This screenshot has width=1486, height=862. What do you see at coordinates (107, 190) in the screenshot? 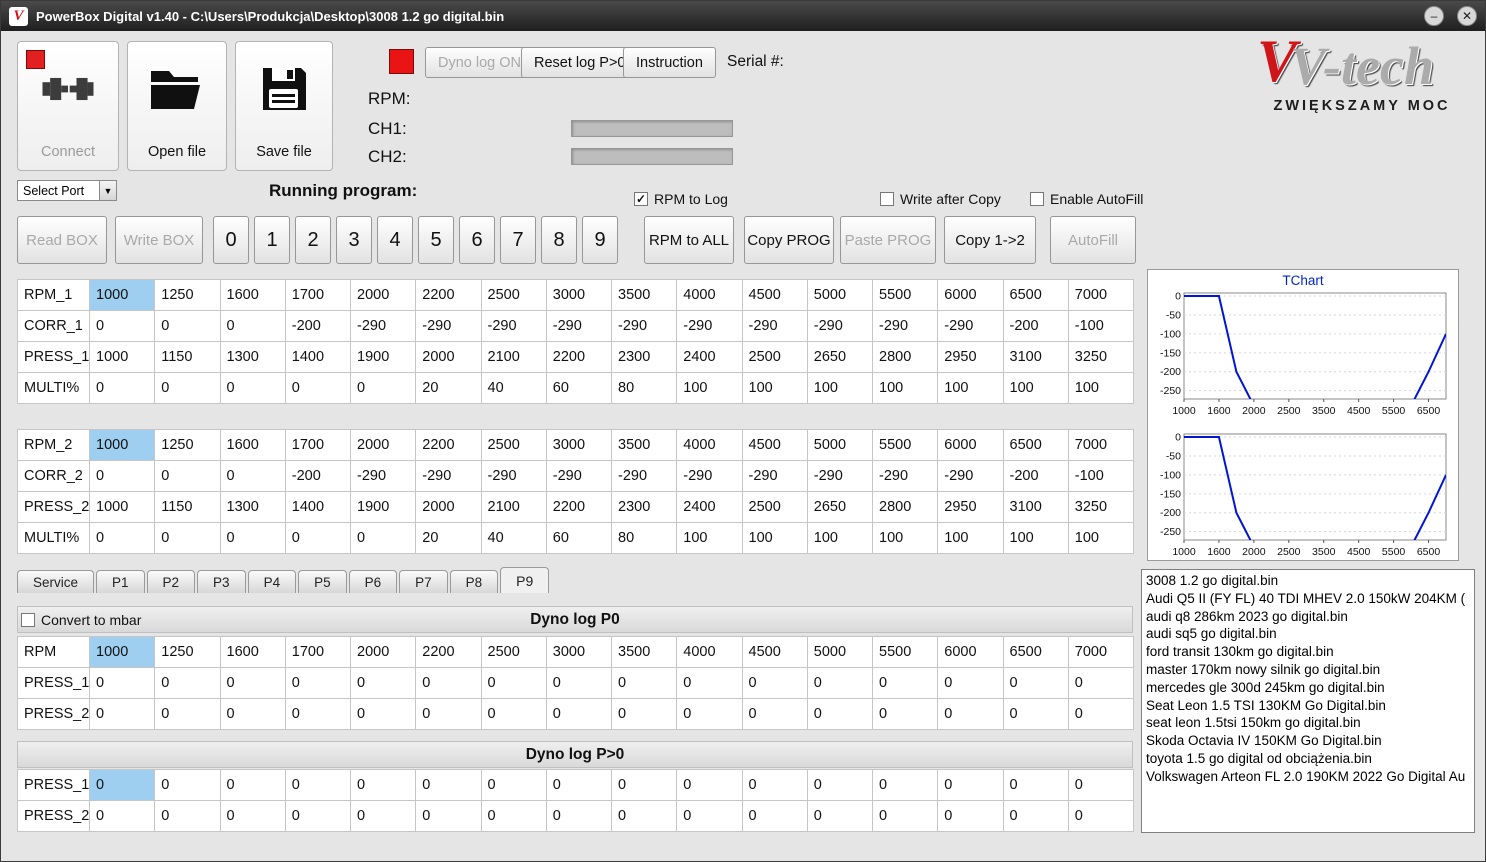
I see `chevron-down-icon: ▼` at bounding box center [107, 190].